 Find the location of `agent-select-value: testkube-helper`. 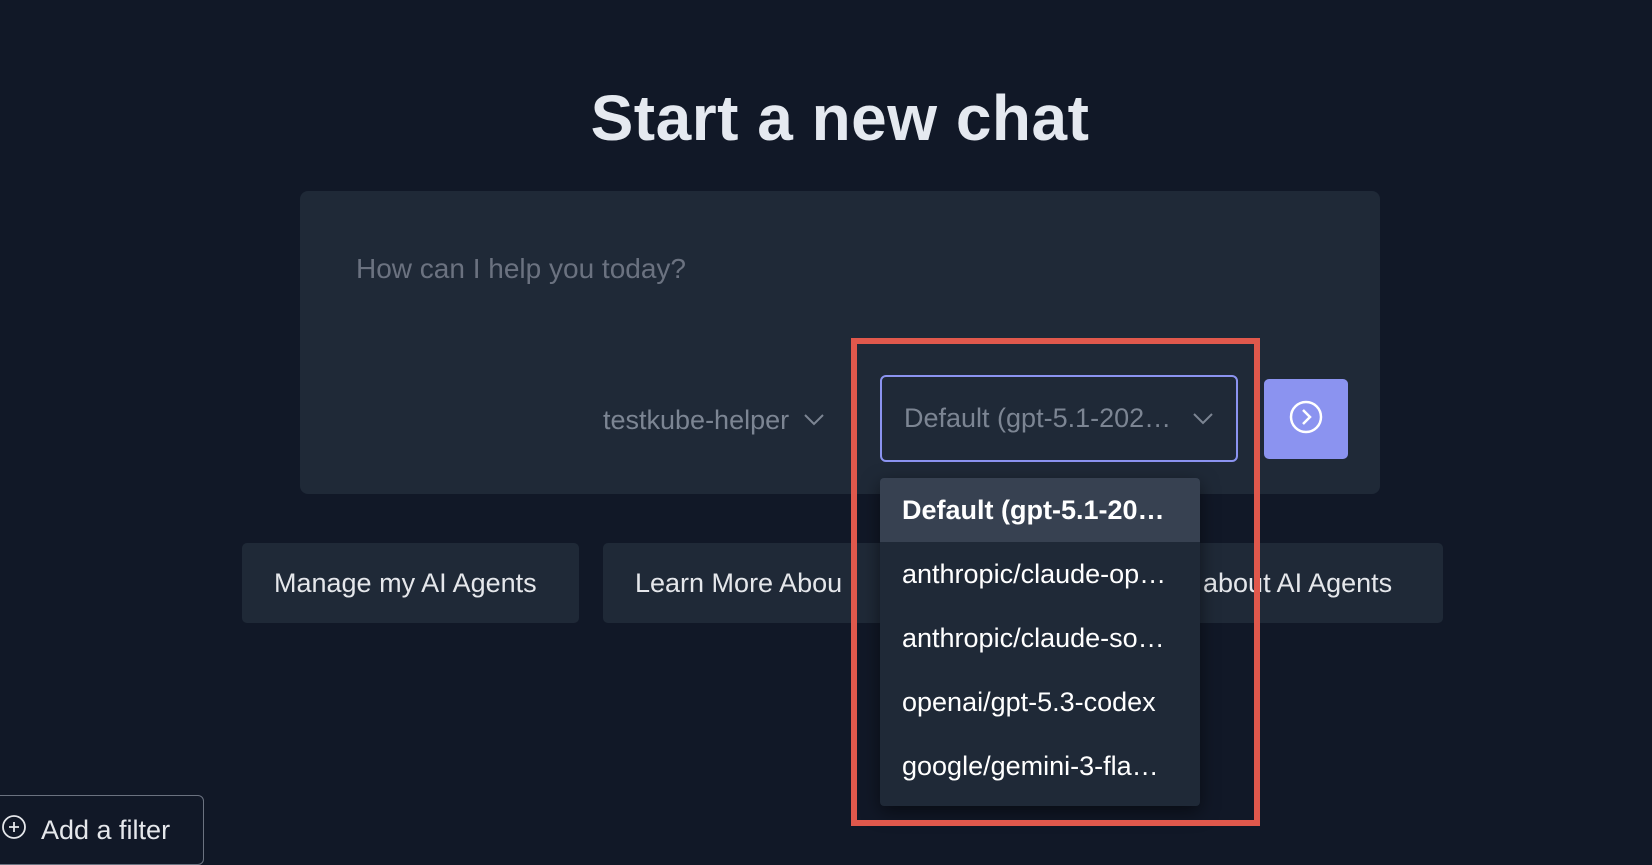

agent-select-value: testkube-helper is located at coordinates (696, 419).